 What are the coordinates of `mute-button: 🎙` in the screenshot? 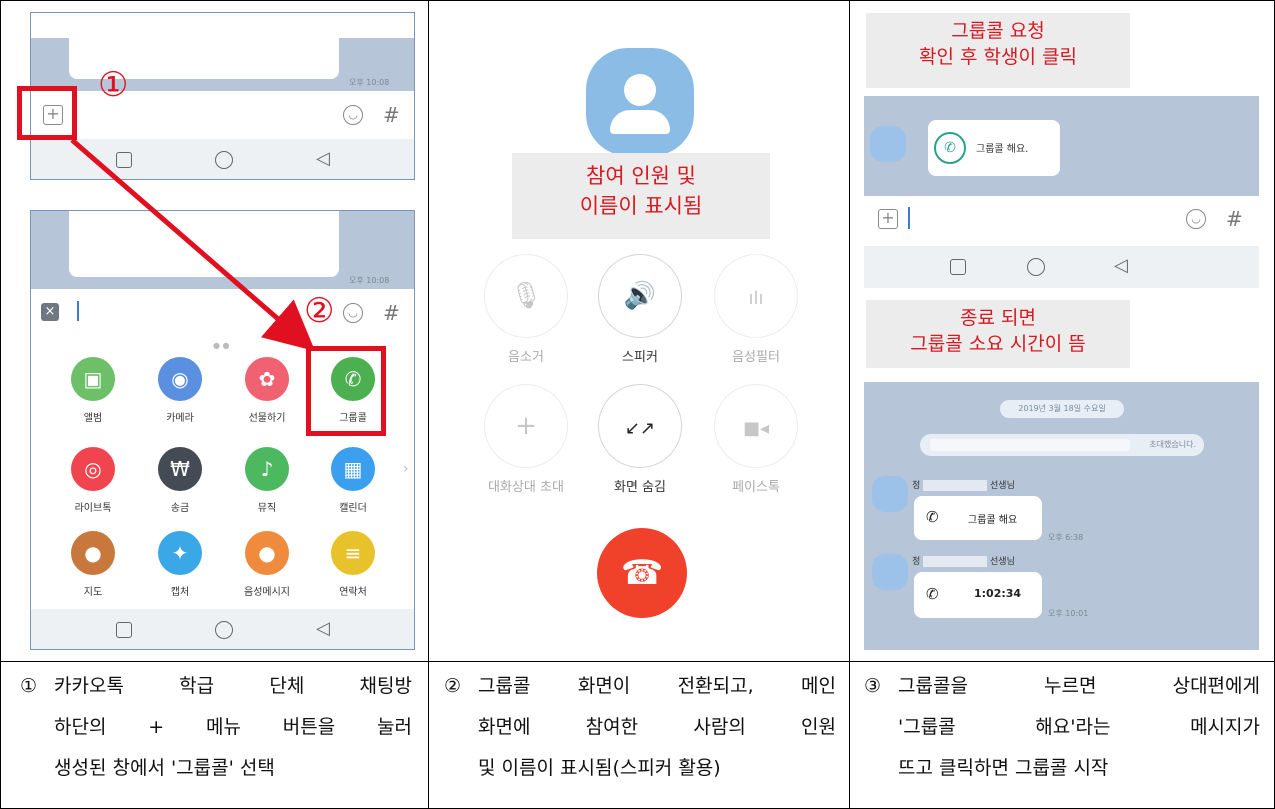 It's located at (526, 296).